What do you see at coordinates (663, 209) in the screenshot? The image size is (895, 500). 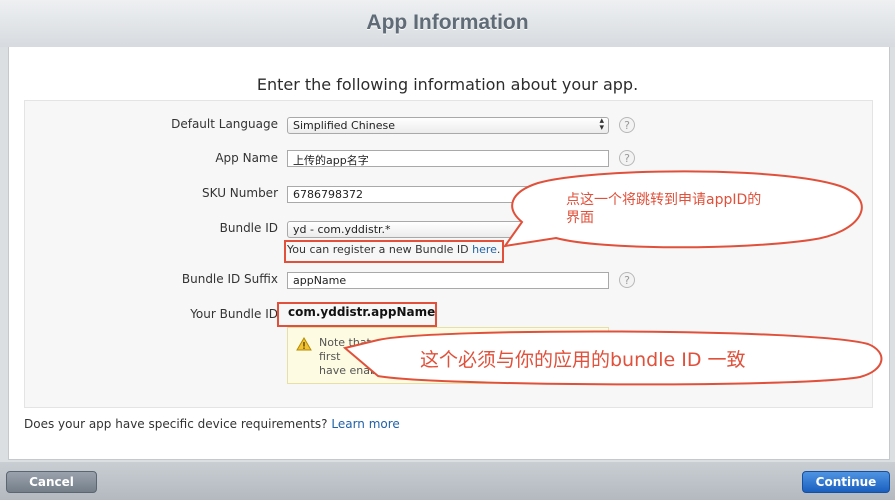 I see `callout-text-register: 点这一个将跳转到申请appID的 界面` at bounding box center [663, 209].